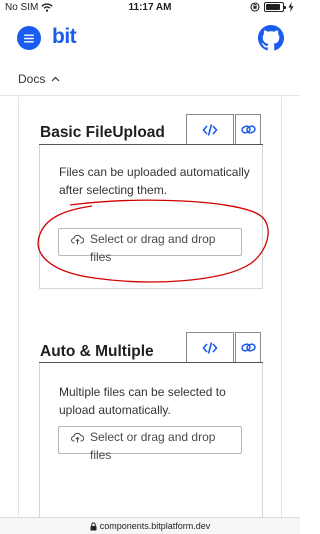 The height and width of the screenshot is (534, 320). What do you see at coordinates (93, 525) in the screenshot?
I see `lock-icon` at bounding box center [93, 525].